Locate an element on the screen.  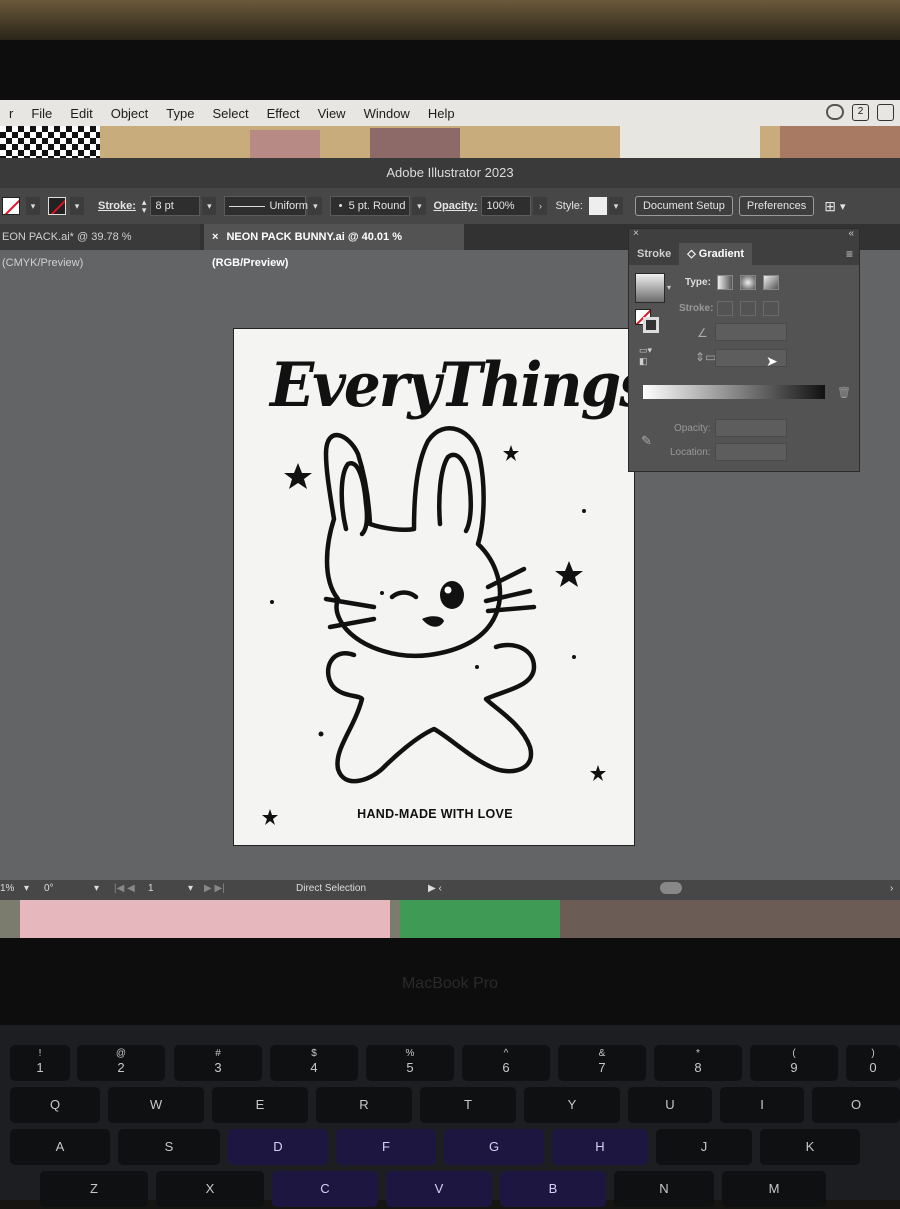
status-menu-icon: ▶ ‹ is located at coordinates (435, 888).